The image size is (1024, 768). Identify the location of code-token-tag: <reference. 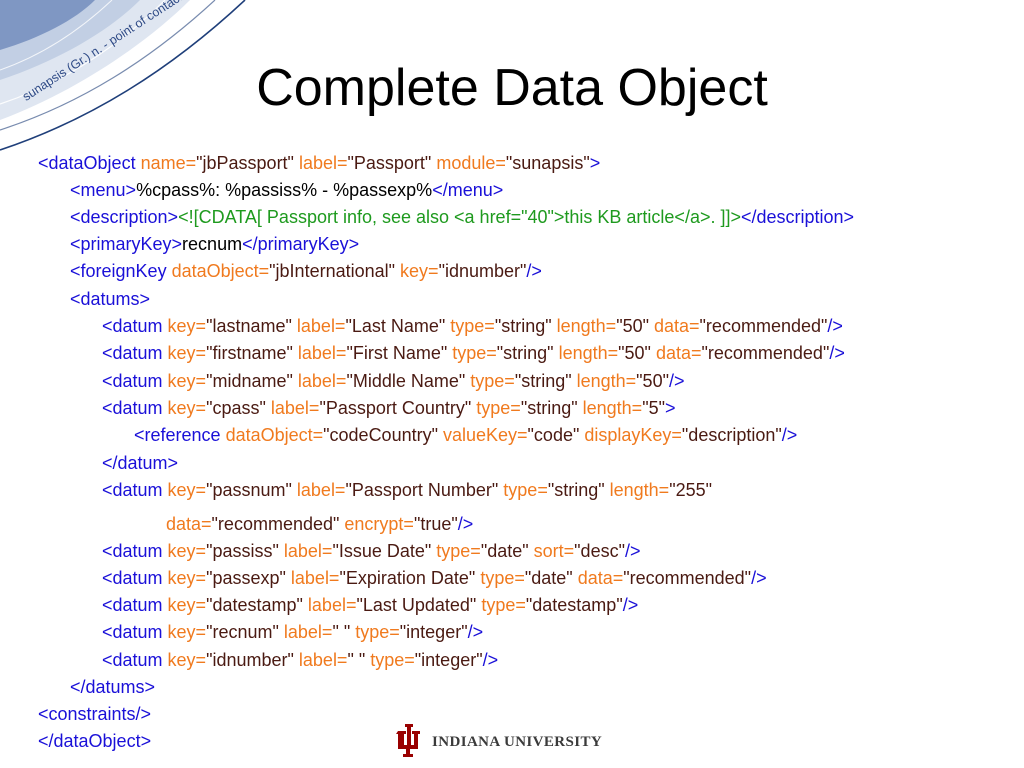
(180, 435).